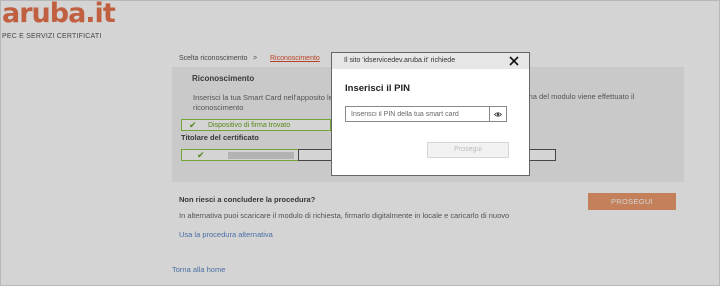  Describe the element at coordinates (468, 150) in the screenshot. I see `submit-pin-button: Prosegui` at that location.